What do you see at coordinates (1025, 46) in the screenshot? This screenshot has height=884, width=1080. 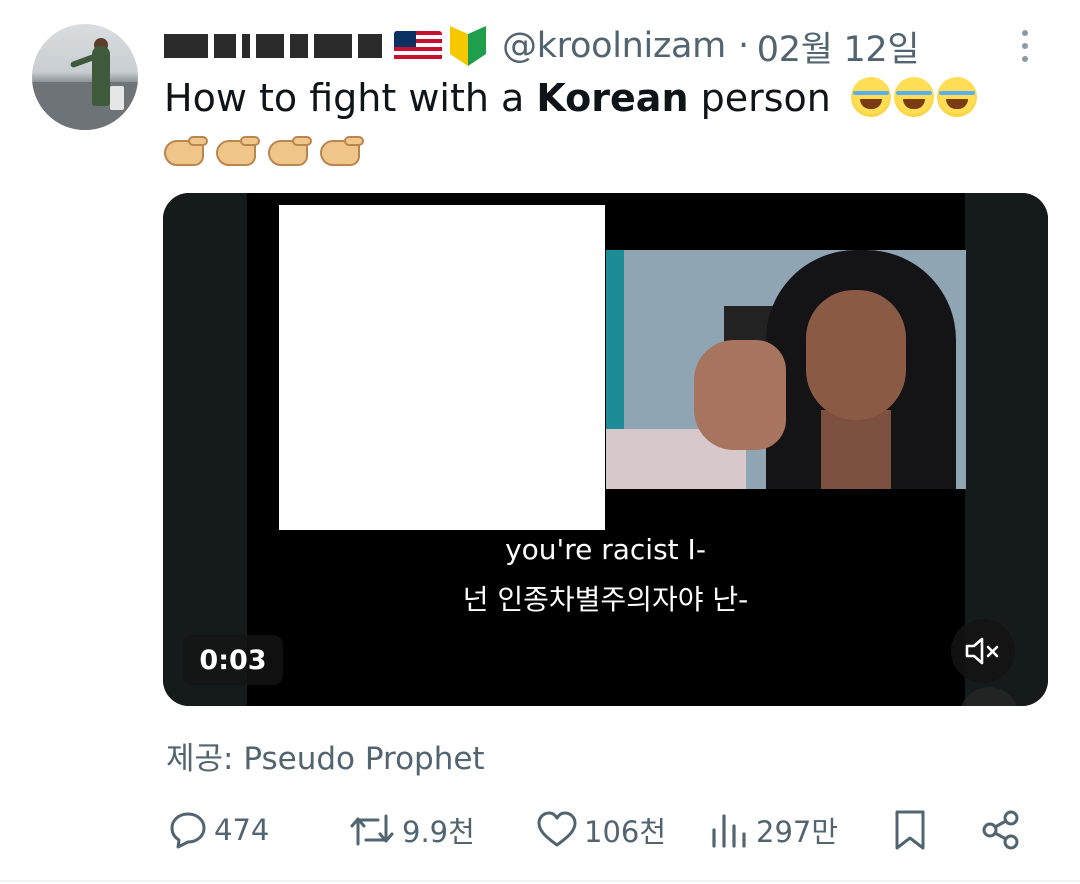 I see `more-icon` at bounding box center [1025, 46].